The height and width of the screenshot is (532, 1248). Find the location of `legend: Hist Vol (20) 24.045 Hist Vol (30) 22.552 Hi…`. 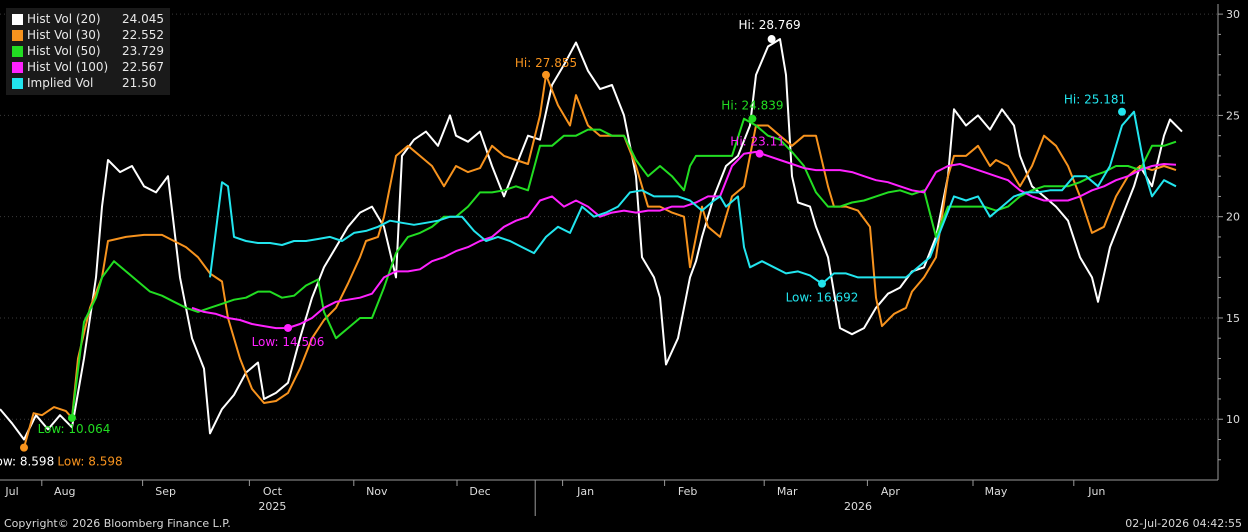

legend: Hist Vol (20) 24.045 Hist Vol (30) 22.552 Hi… is located at coordinates (88, 51).